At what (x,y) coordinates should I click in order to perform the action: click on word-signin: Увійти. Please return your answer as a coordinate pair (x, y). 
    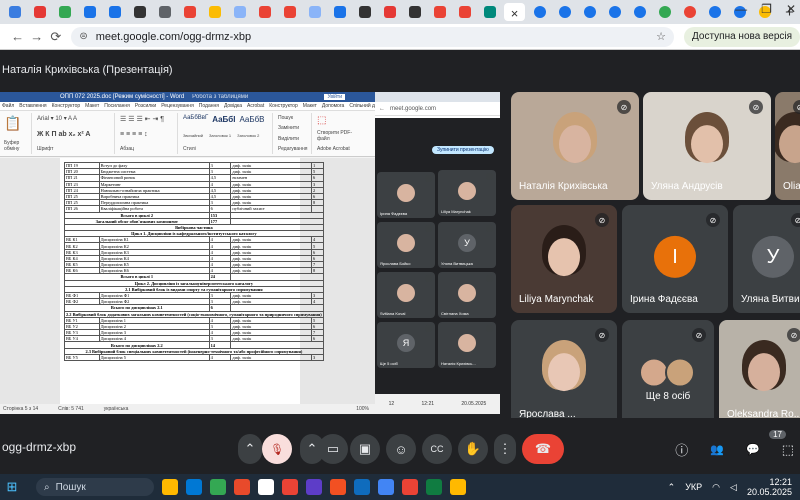
    Looking at the image, I should click on (334, 97).